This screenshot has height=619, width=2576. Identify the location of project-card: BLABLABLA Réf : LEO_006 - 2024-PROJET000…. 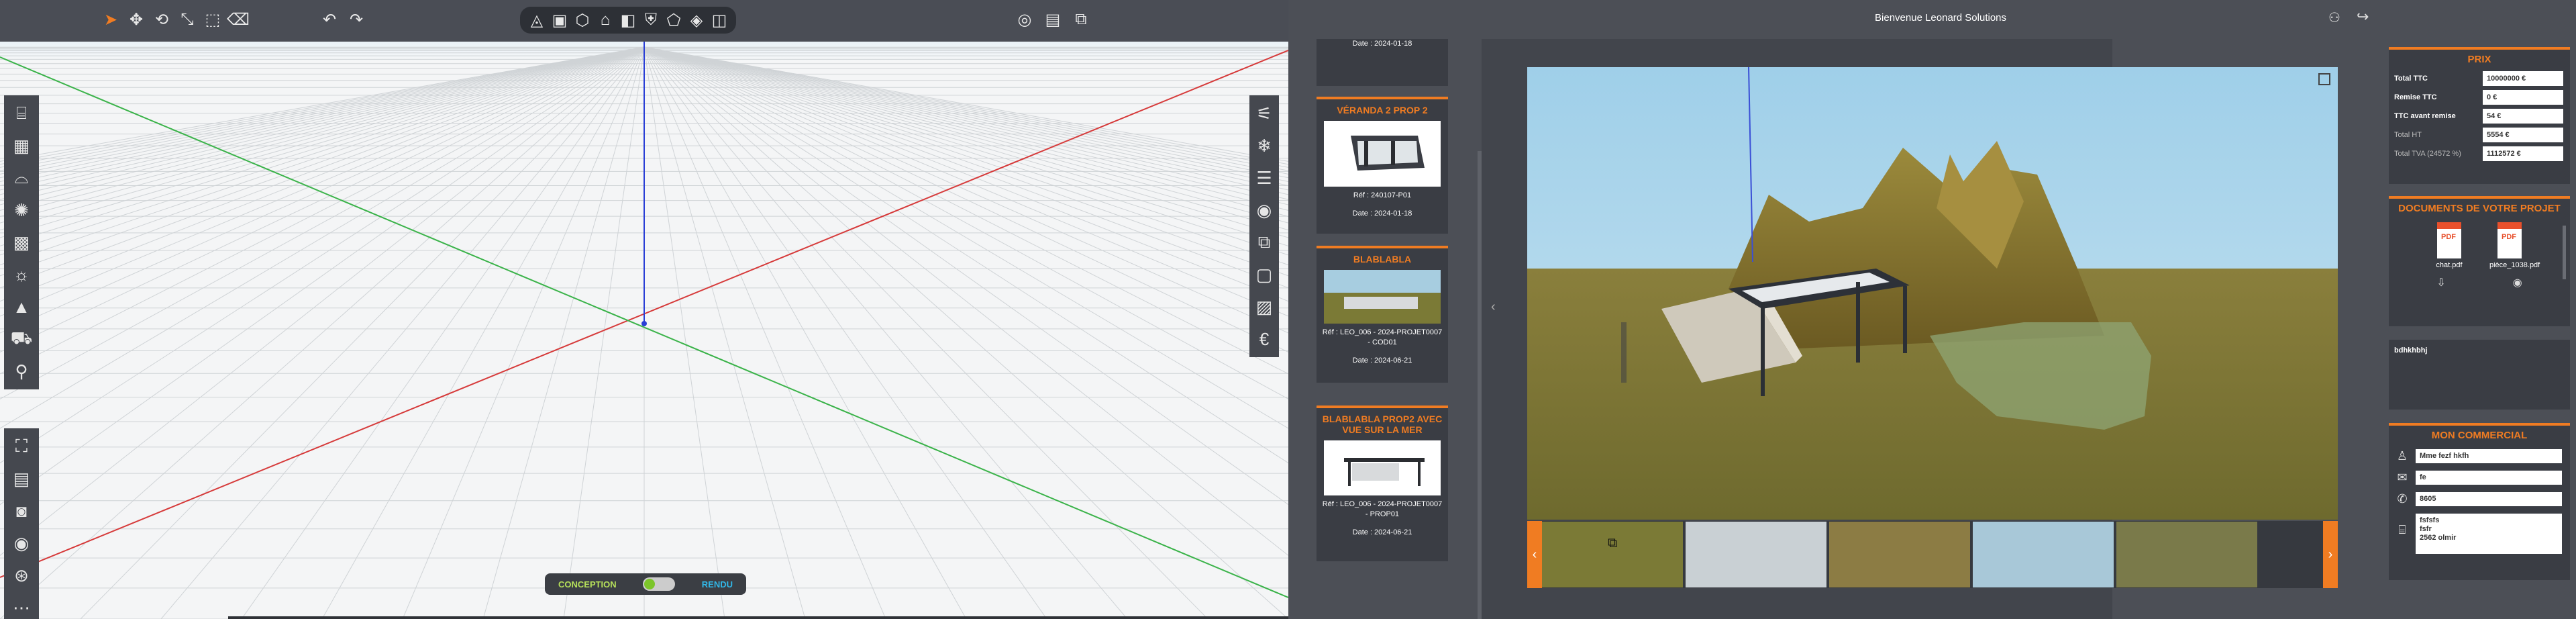
(1382, 314).